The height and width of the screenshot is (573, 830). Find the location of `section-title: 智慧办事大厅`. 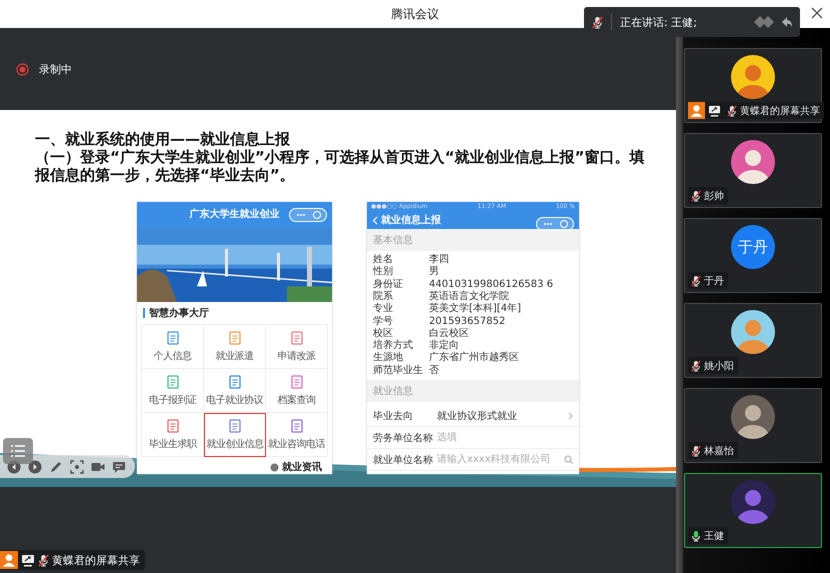

section-title: 智慧办事大厅 is located at coordinates (179, 313).